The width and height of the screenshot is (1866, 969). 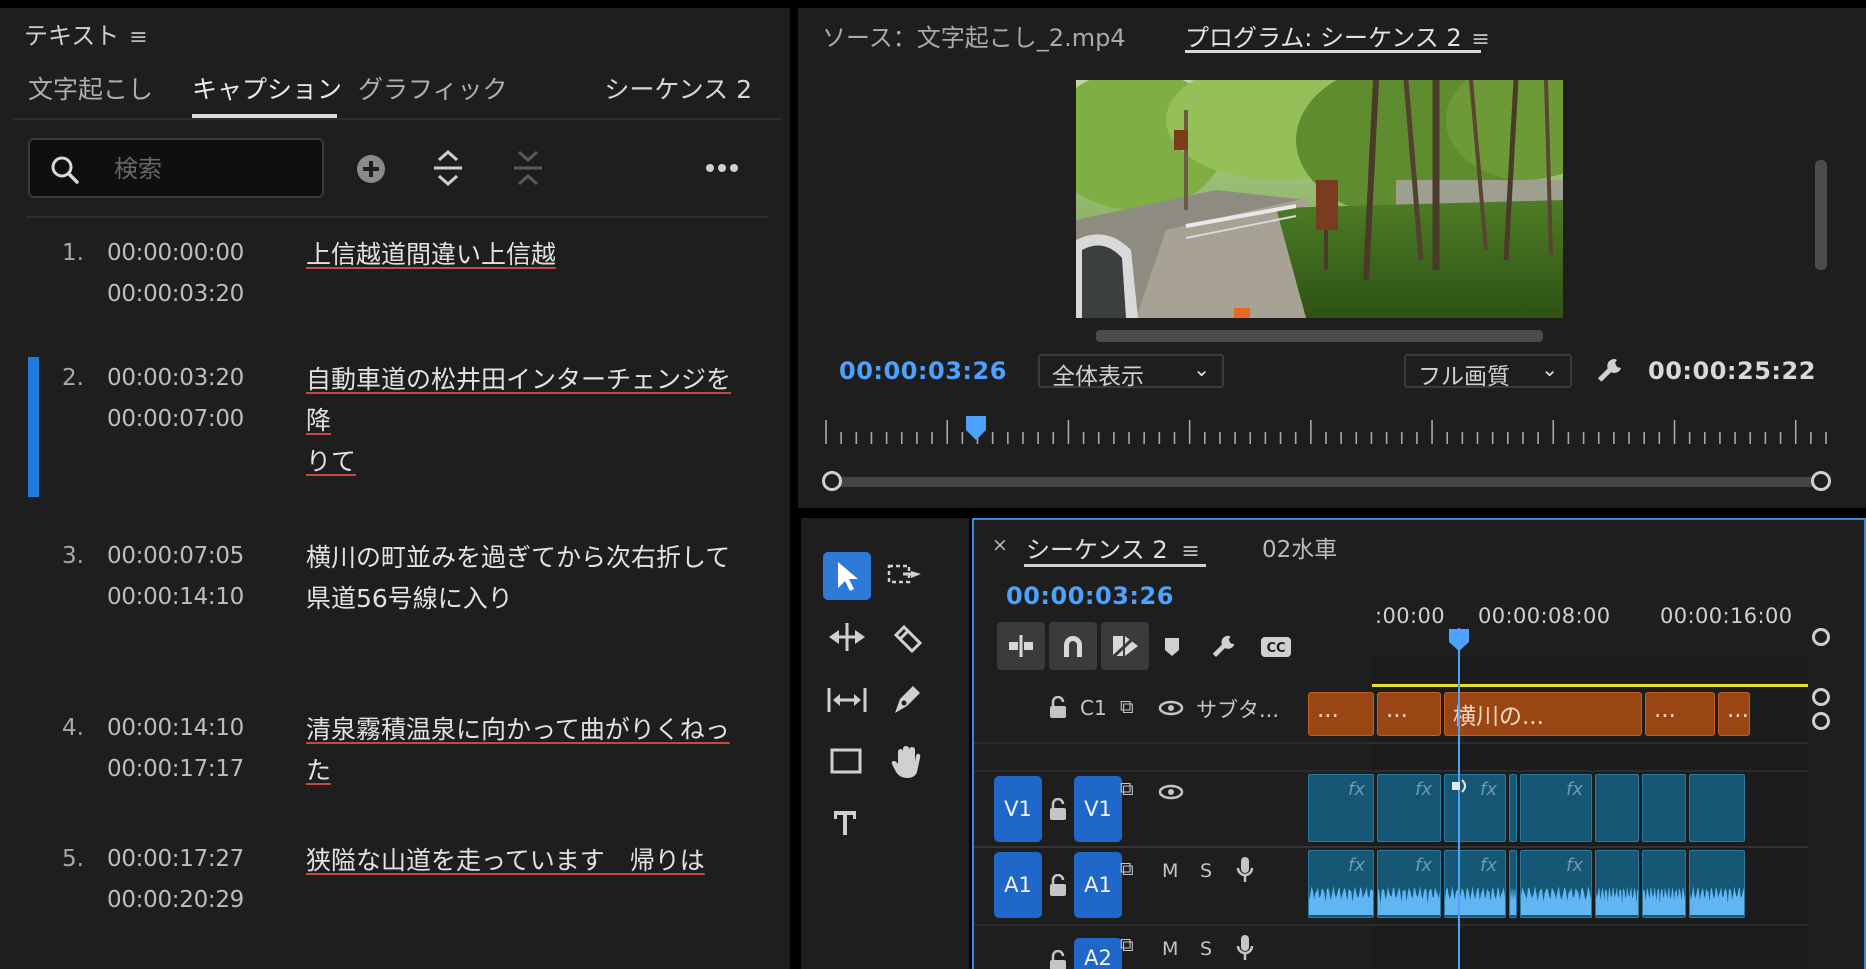 I want to click on timeline-timecode: 00:00:03:26, so click(x=1090, y=596).